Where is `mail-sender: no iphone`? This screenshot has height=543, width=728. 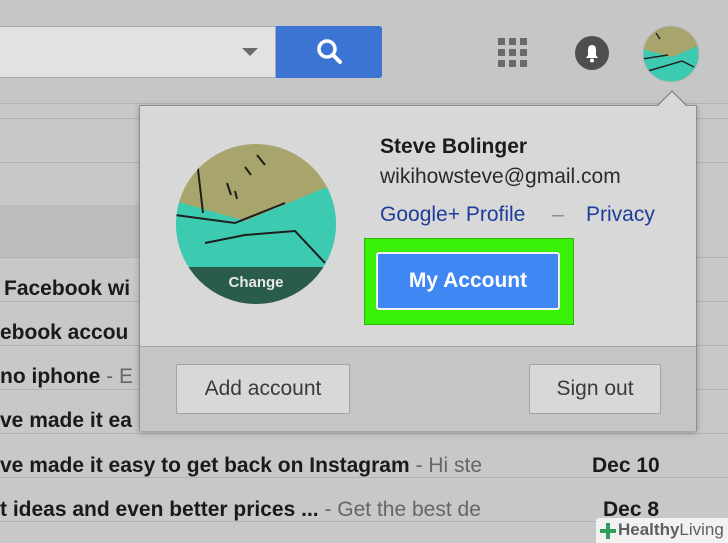 mail-sender: no iphone is located at coordinates (50, 376).